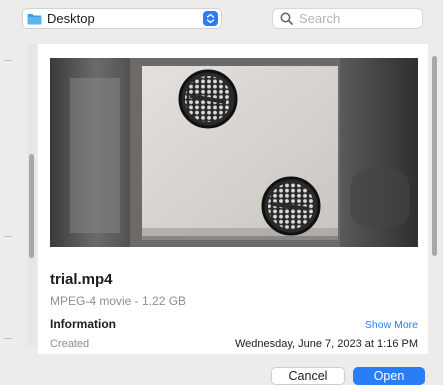  What do you see at coordinates (83, 324) in the screenshot?
I see `information-heading: Information` at bounding box center [83, 324].